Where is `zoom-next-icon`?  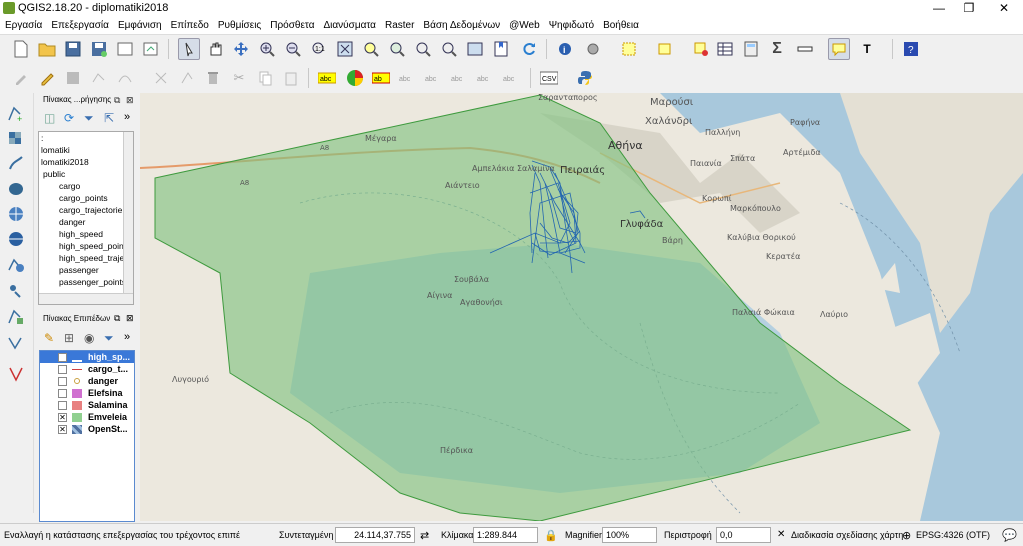 zoom-next-icon is located at coordinates (449, 49).